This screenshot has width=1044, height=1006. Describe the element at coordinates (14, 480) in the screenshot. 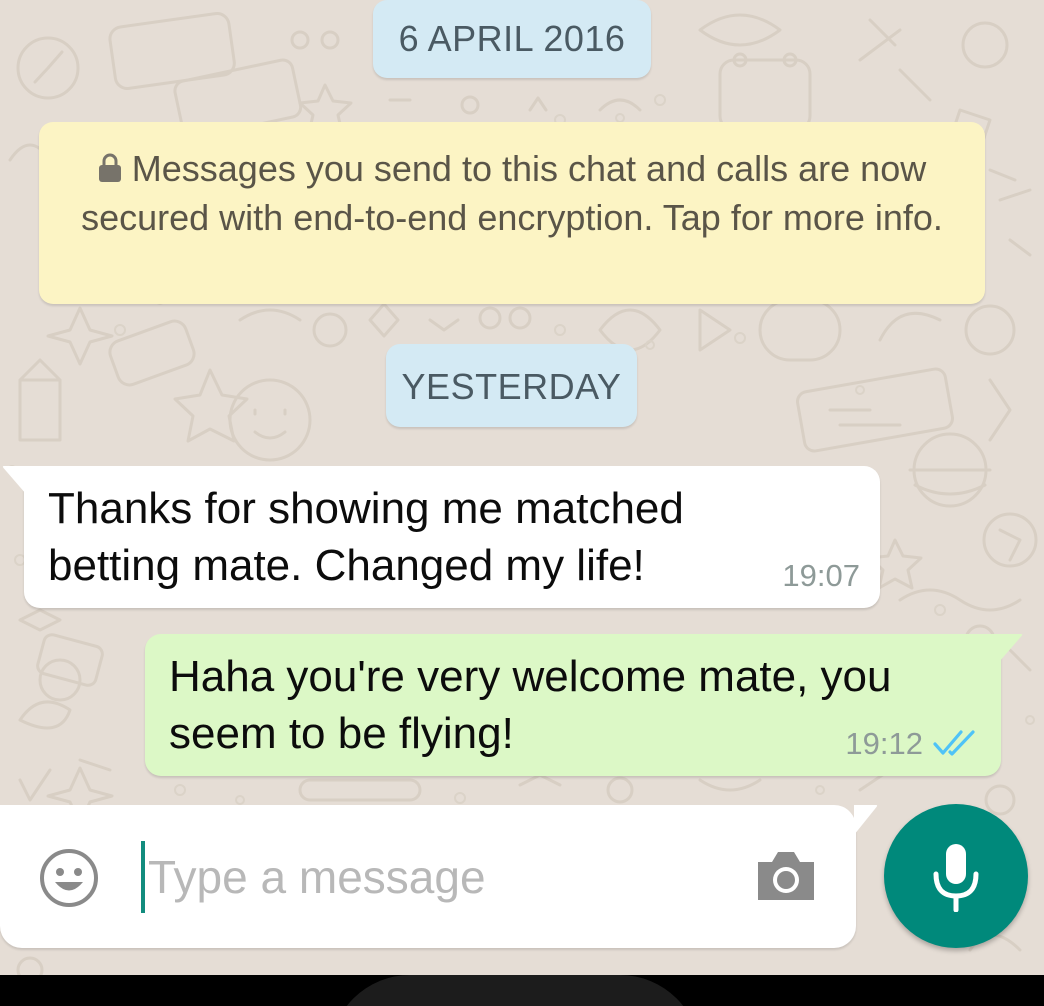

I see `incoming-bubble-tail` at that location.